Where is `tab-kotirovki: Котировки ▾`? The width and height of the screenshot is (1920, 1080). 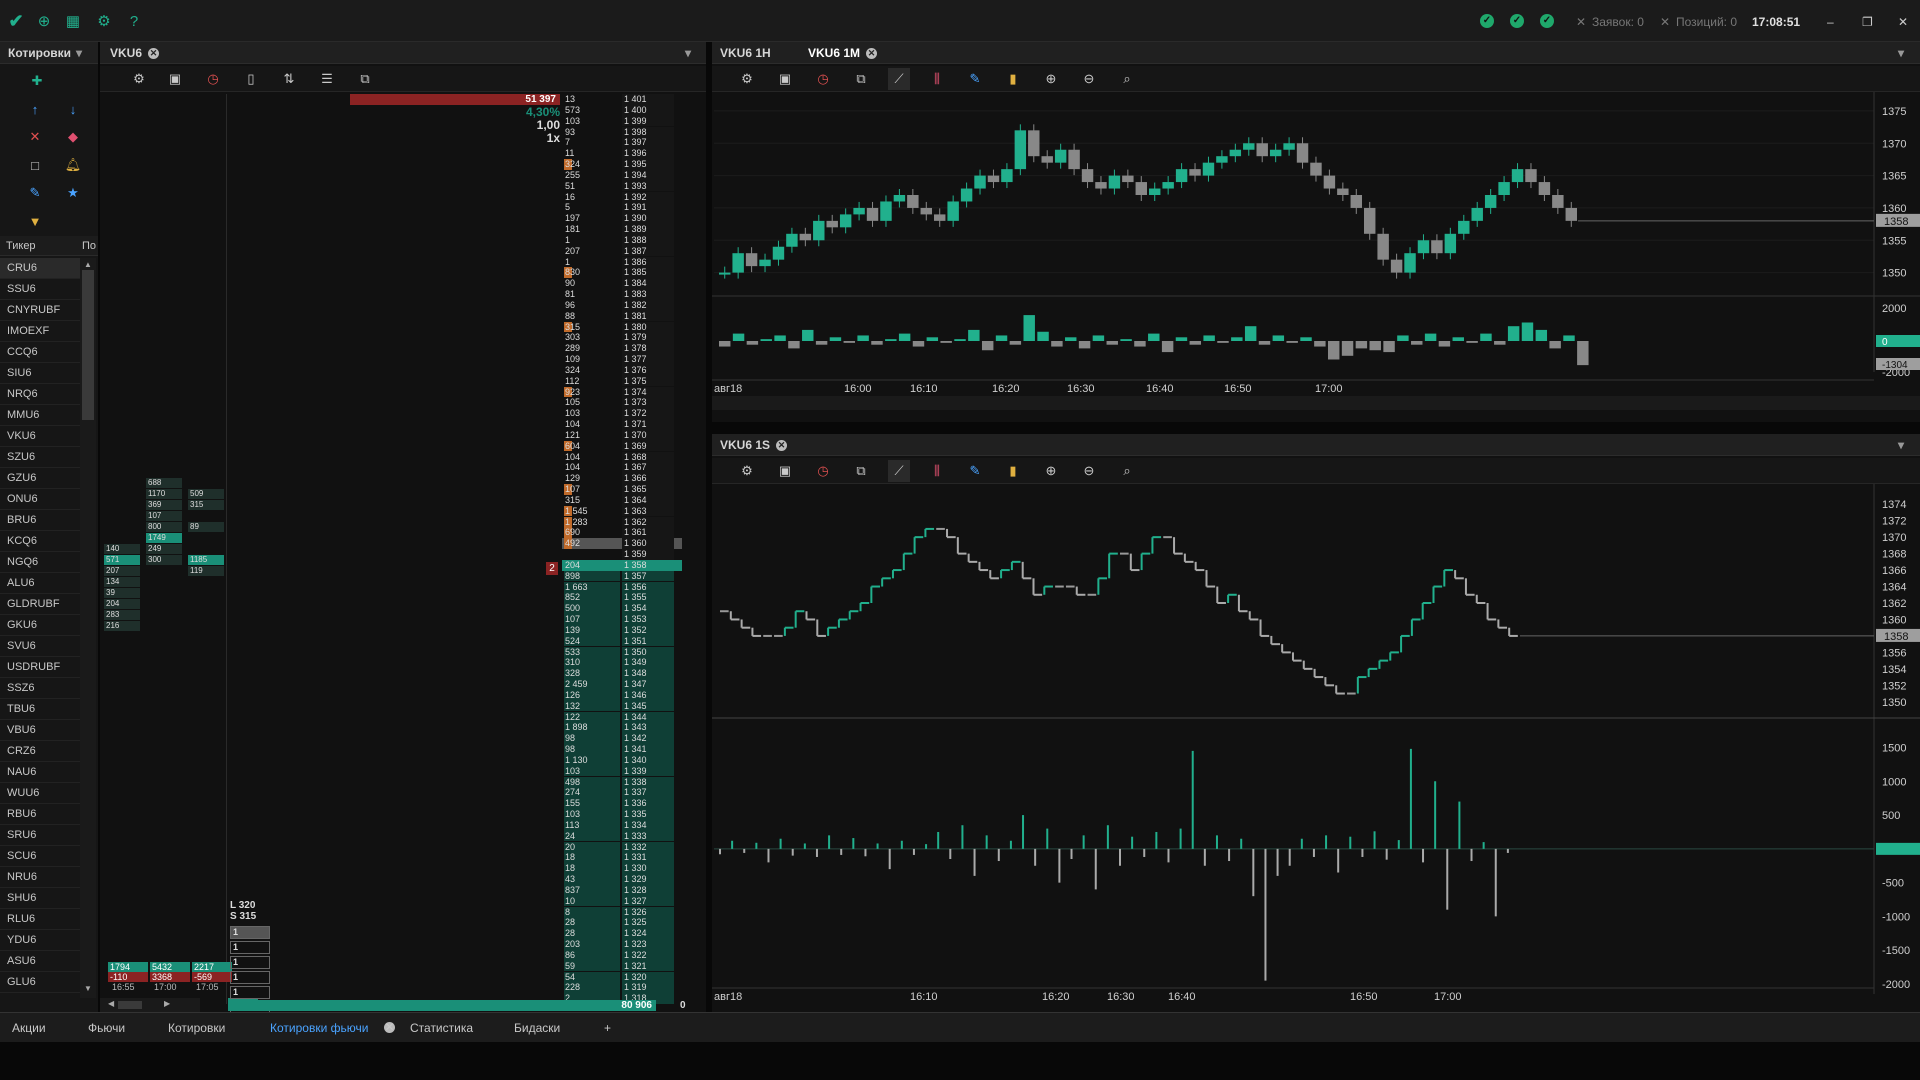 tab-kotirovki: Котировки ▾ is located at coordinates (49, 53).